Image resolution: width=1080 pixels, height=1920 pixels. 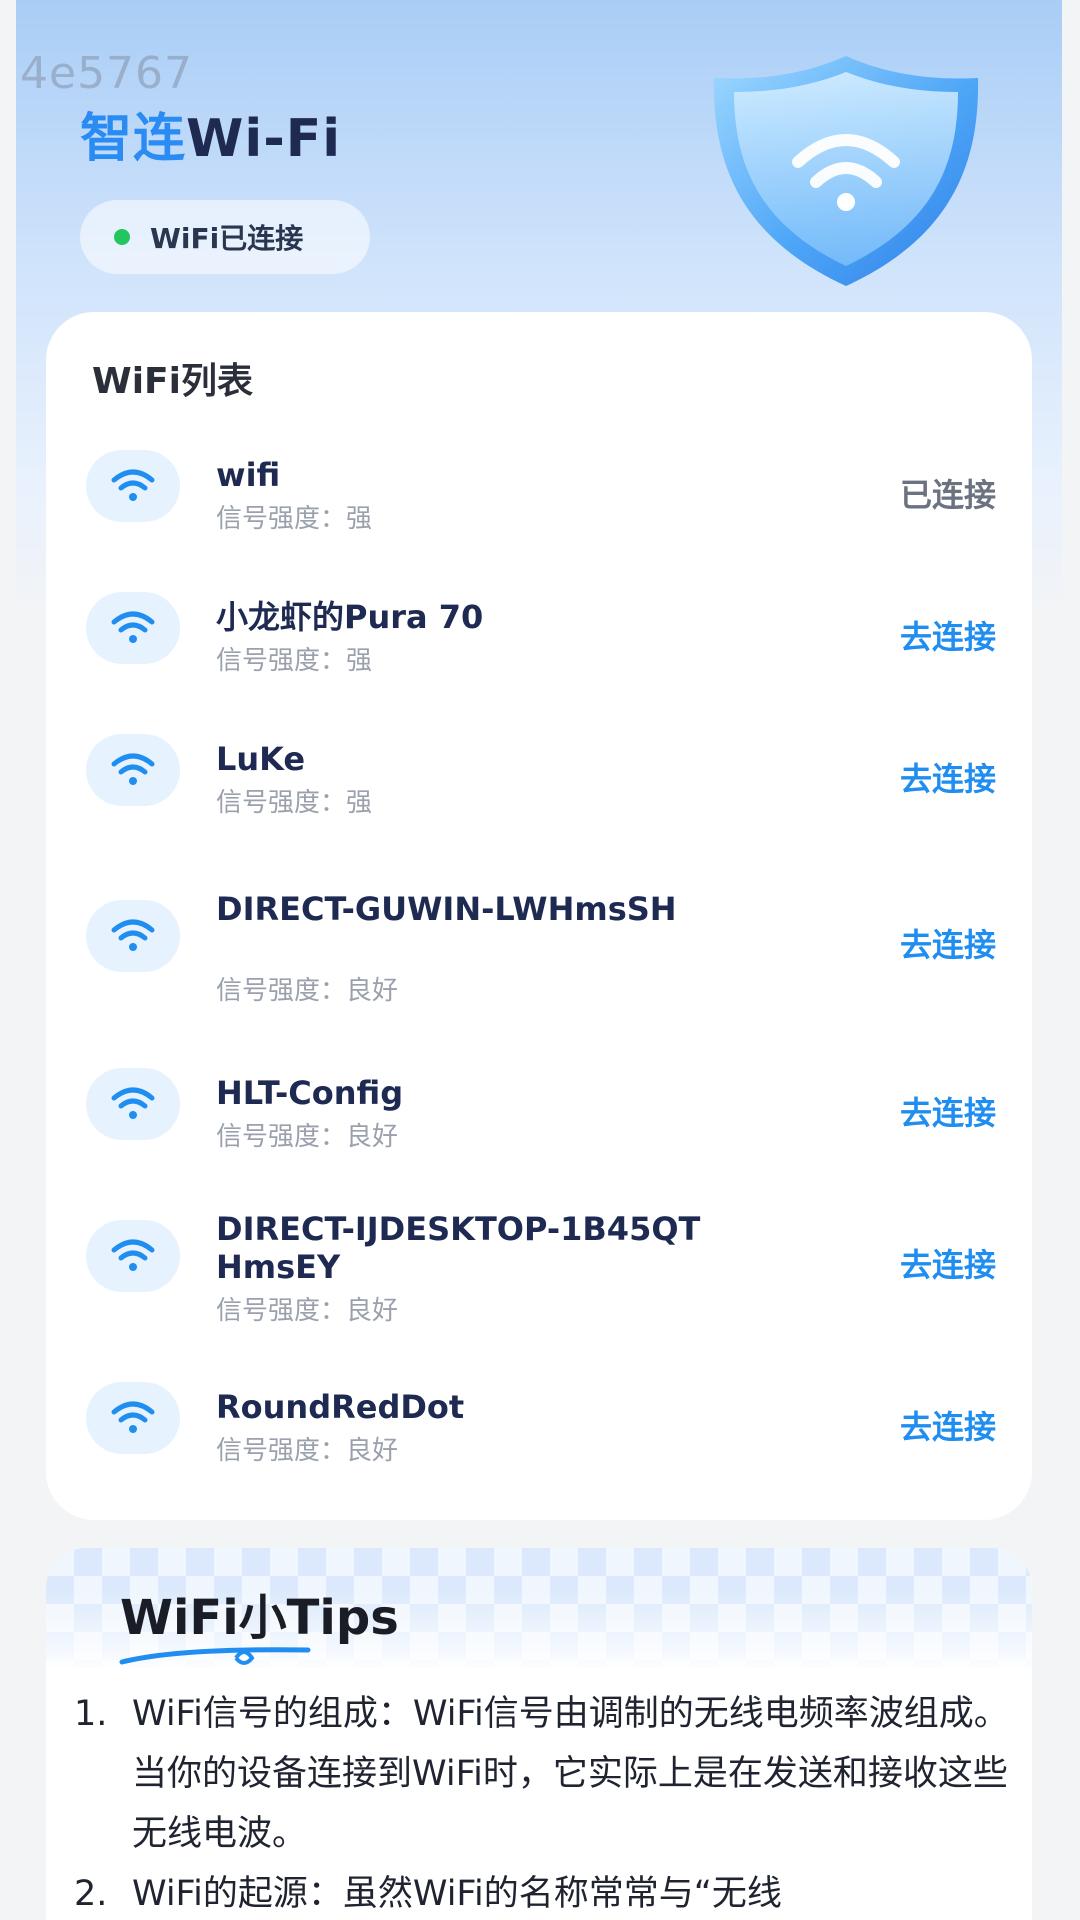 What do you see at coordinates (340, 1407) in the screenshot?
I see `wifi-ssid: RoundRedDot` at bounding box center [340, 1407].